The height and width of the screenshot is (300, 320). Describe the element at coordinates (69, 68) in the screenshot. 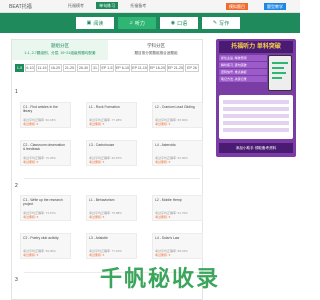

I see `range-tag: 21-25` at that location.